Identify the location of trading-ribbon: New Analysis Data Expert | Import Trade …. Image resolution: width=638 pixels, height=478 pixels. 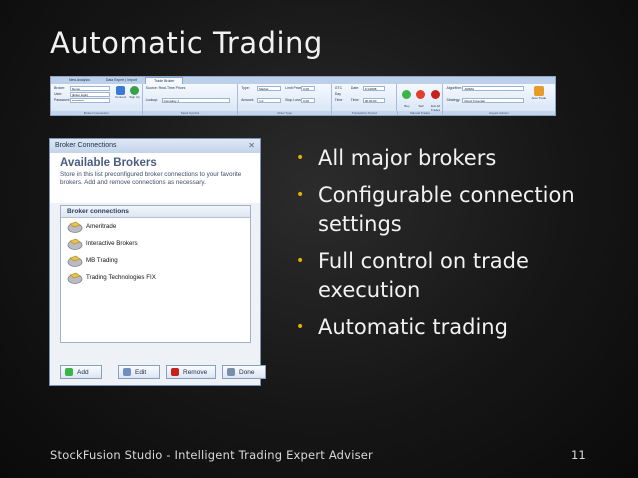
(303, 96).